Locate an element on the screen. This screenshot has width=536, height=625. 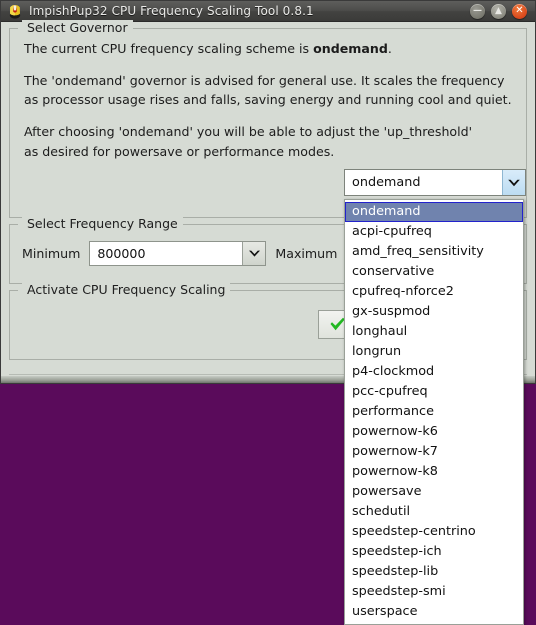
governor-option: performance is located at coordinates (434, 412).